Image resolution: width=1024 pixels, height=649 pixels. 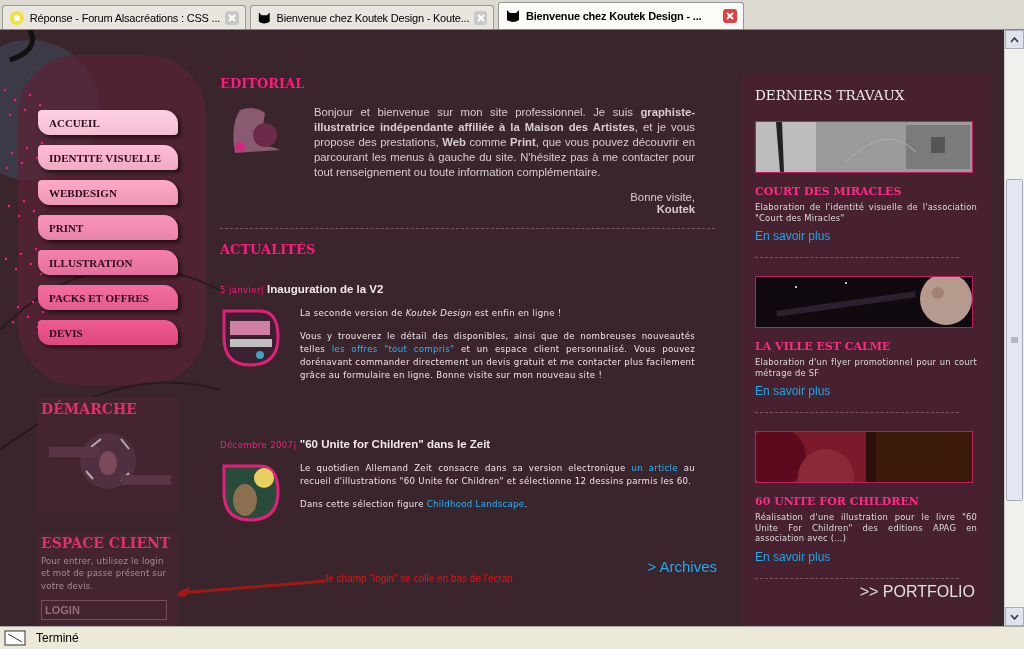 I want to click on nav-button: IDENTITE VISUELLE, so click(x=108, y=157).